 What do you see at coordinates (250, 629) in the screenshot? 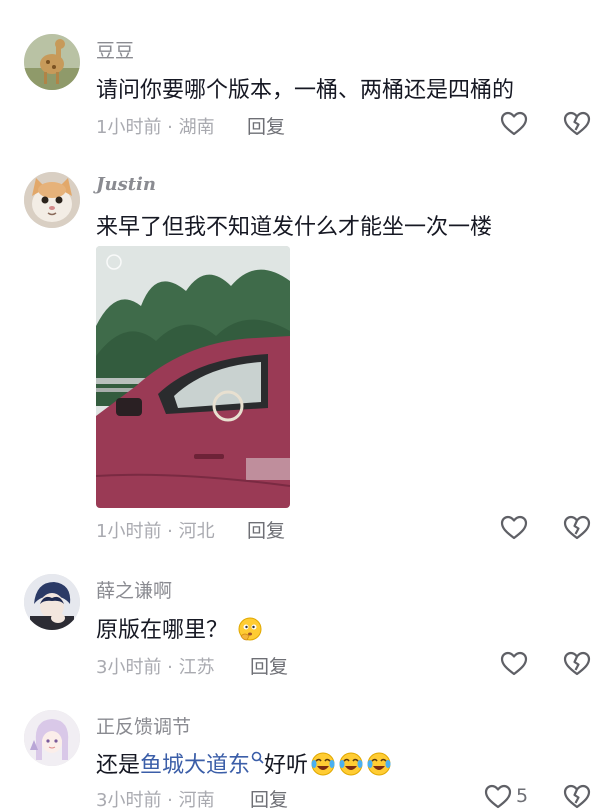
I see `thinking-face-emoji` at bounding box center [250, 629].